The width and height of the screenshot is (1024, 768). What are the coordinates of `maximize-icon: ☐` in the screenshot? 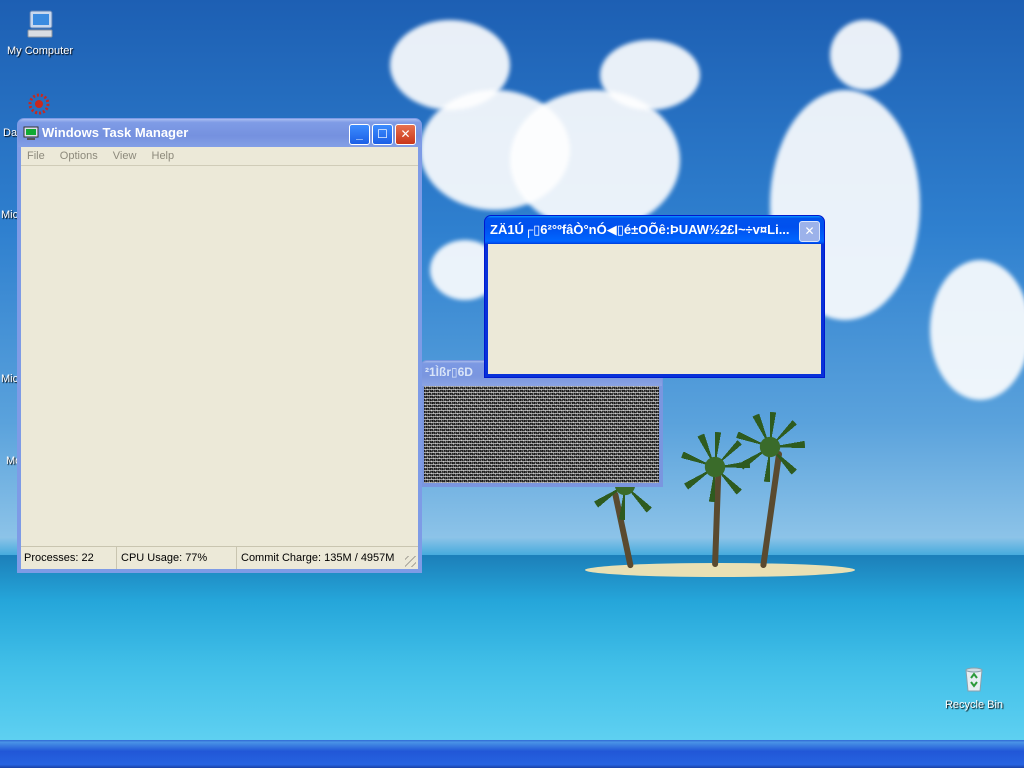 It's located at (382, 134).